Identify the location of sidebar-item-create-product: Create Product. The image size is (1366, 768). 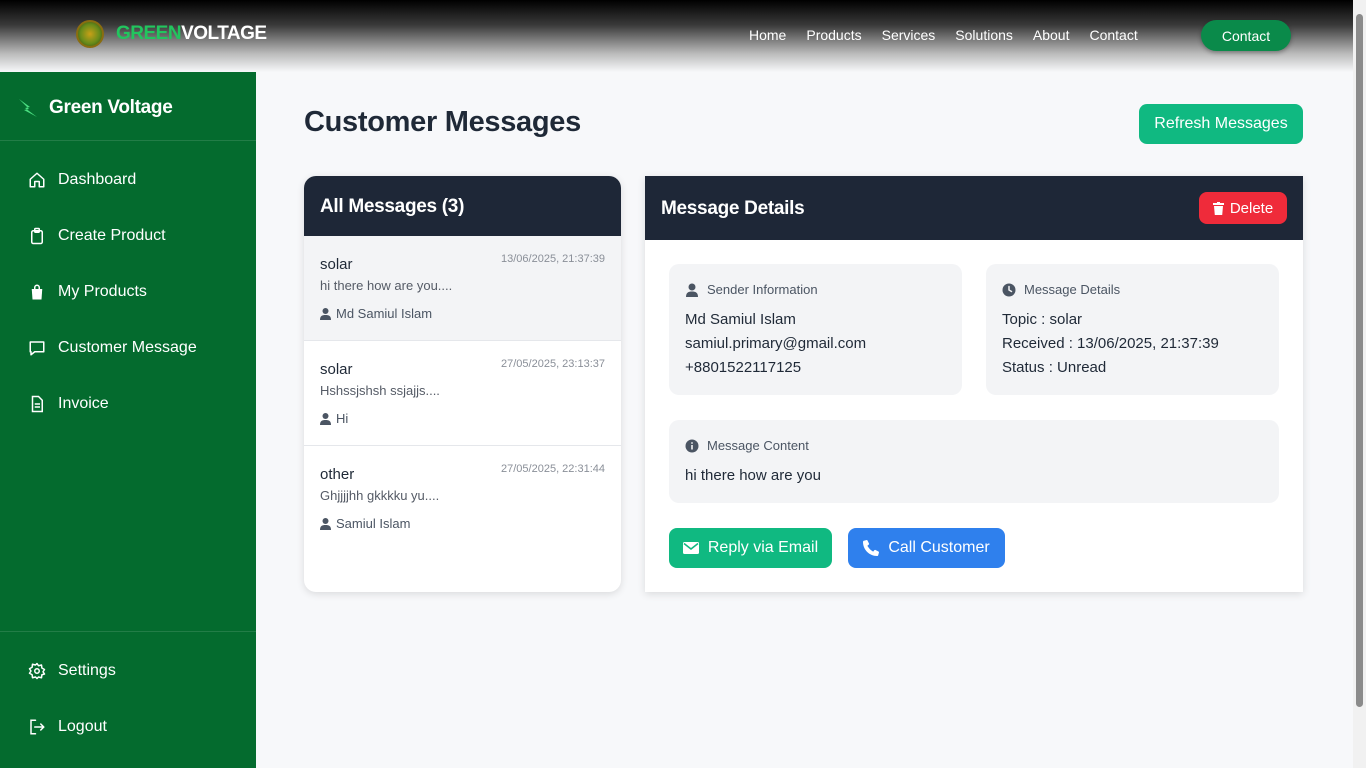
(97, 236).